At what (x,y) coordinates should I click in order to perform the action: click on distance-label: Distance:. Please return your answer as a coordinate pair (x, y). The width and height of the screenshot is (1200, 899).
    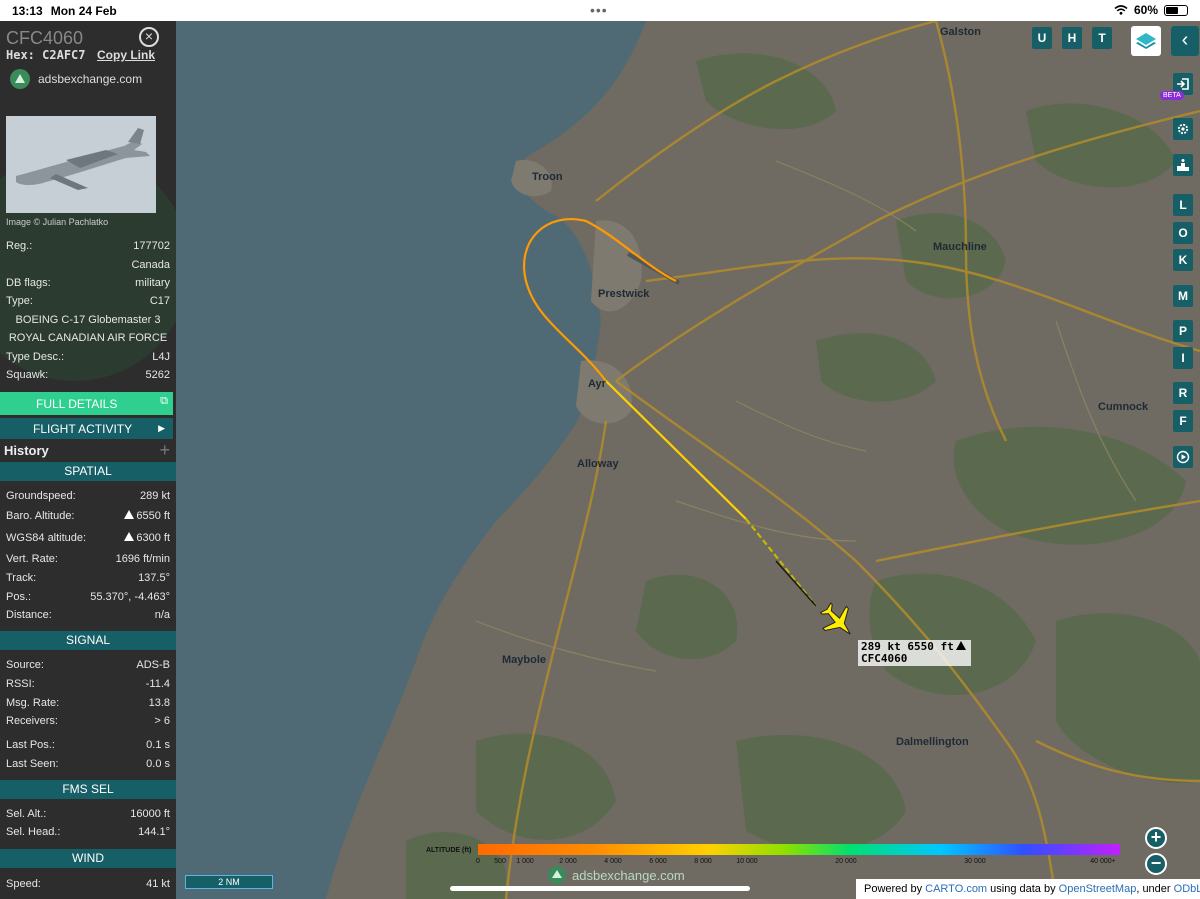
    Looking at the image, I should click on (29, 615).